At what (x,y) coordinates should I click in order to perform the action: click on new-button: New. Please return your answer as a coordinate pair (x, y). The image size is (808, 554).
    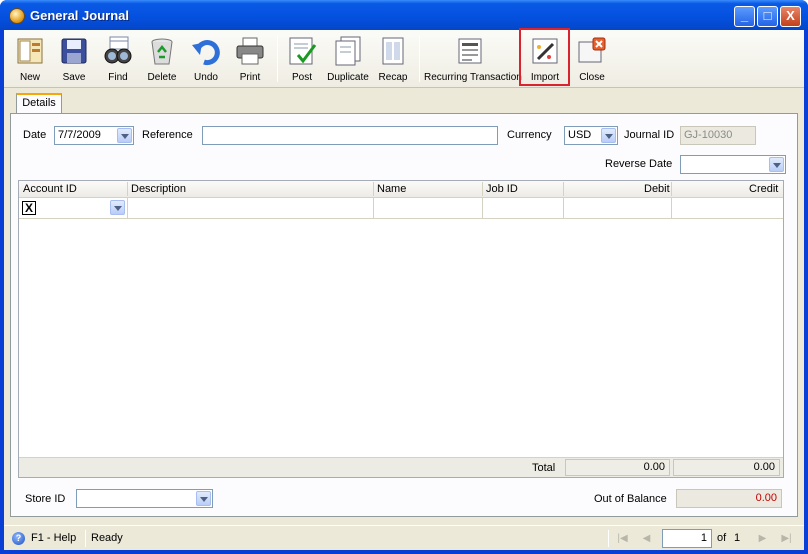
    Looking at the image, I should click on (30, 59).